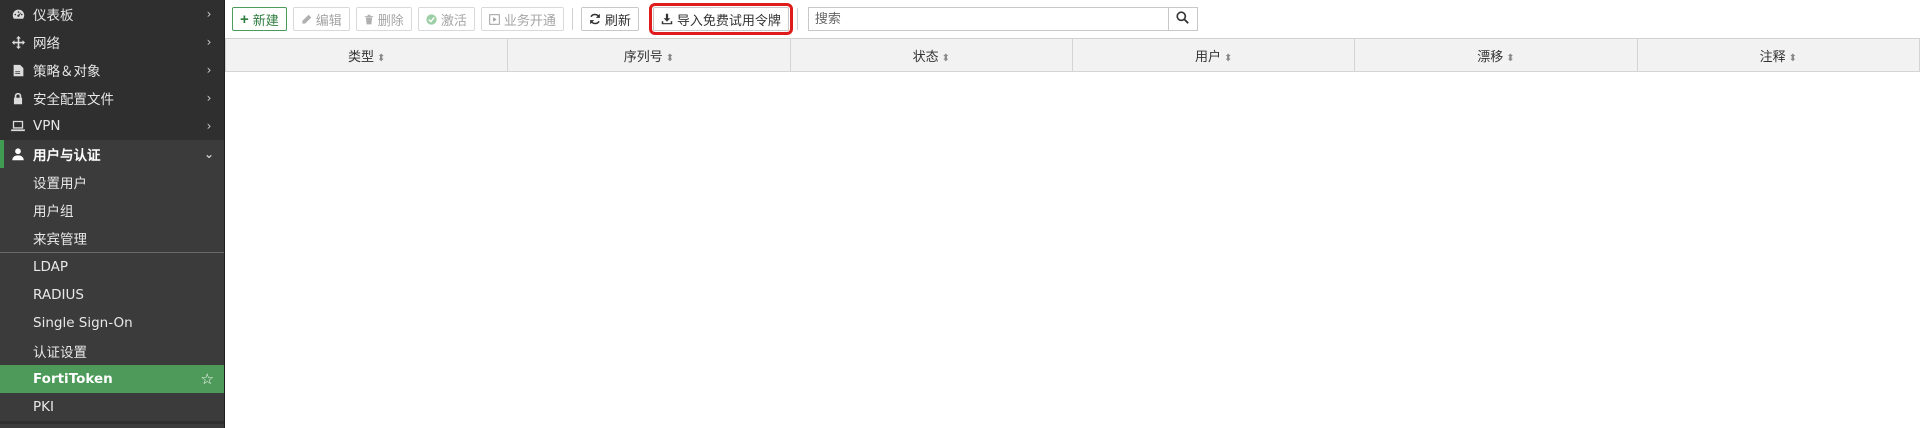 Image resolution: width=1920 pixels, height=428 pixels. I want to click on edit-button-label: 编辑, so click(328, 20).